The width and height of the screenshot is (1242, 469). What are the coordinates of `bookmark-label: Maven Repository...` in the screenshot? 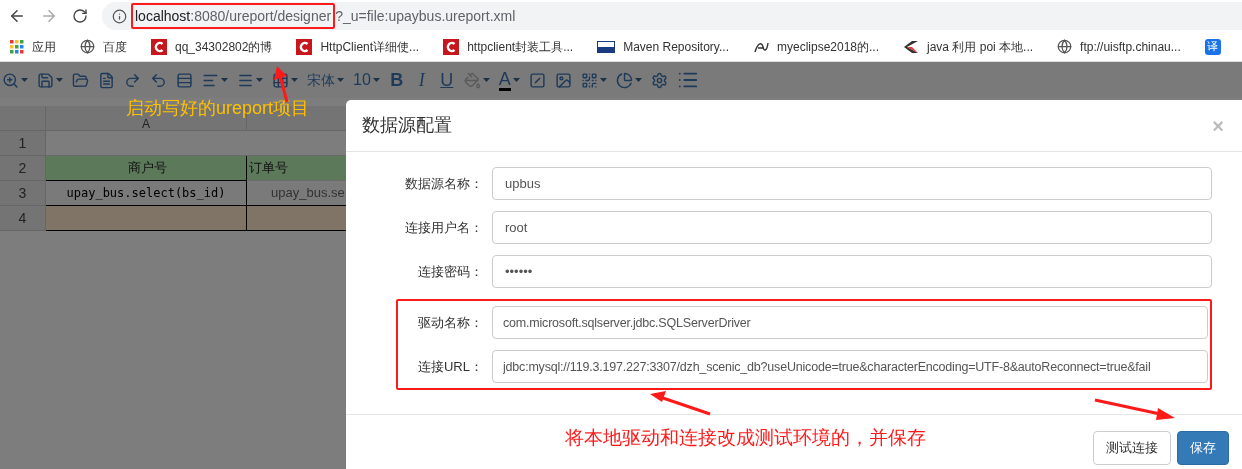 It's located at (676, 47).